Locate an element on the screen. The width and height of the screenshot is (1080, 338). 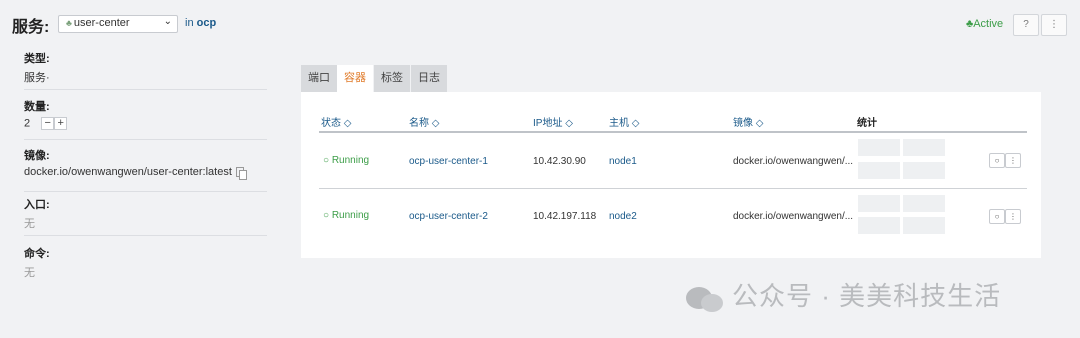
service-icon: ♣ is located at coordinates (69, 23).